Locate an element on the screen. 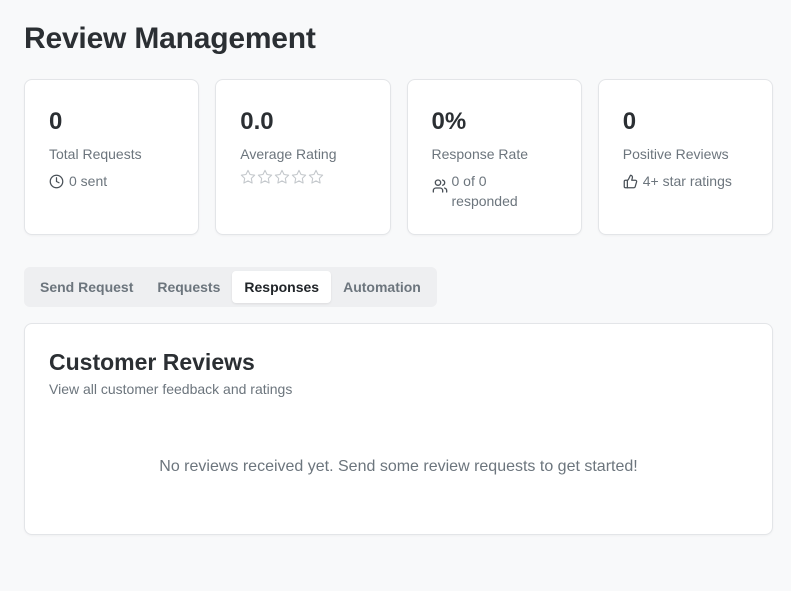  average-rating-value: 0.0 is located at coordinates (257, 121).